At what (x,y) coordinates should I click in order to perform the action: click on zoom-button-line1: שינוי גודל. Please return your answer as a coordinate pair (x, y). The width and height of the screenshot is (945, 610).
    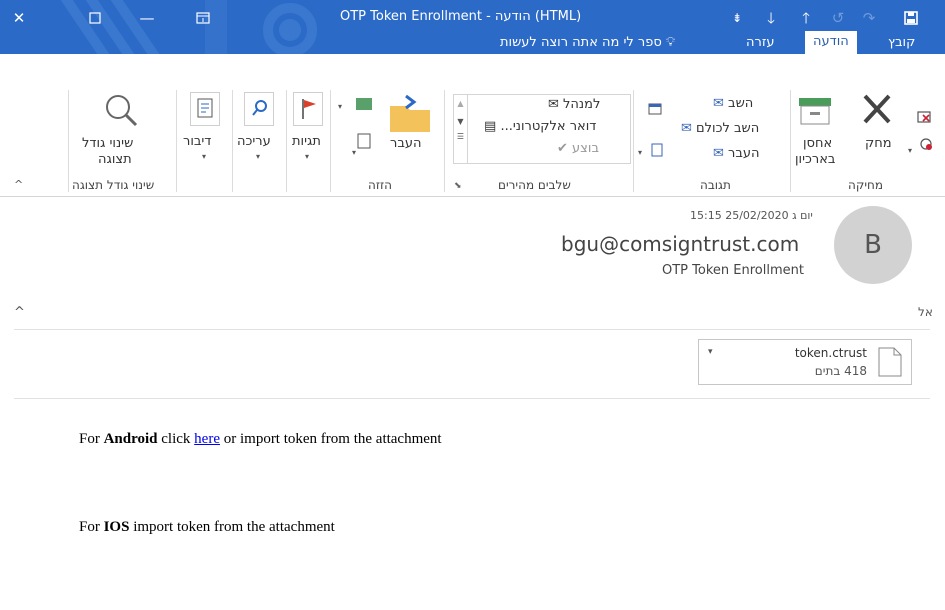
    Looking at the image, I should click on (107, 143).